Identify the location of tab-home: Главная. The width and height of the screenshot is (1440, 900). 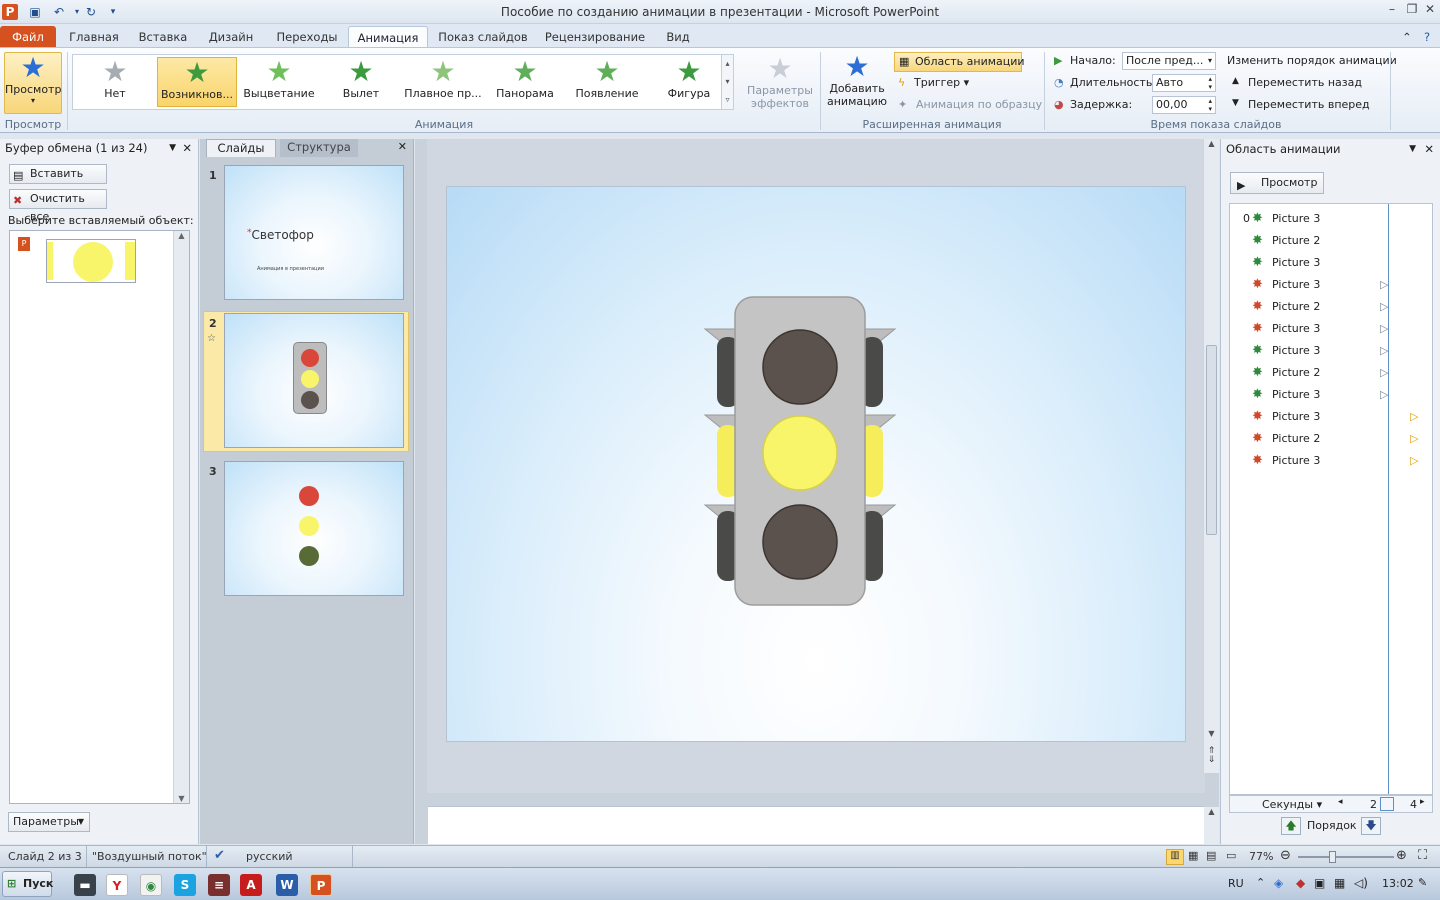
(94, 37).